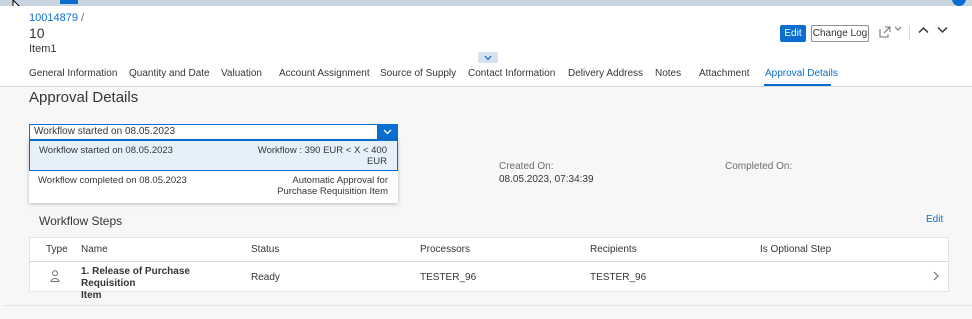 The height and width of the screenshot is (319, 972). What do you see at coordinates (793, 33) in the screenshot?
I see `edit-button: Edit` at bounding box center [793, 33].